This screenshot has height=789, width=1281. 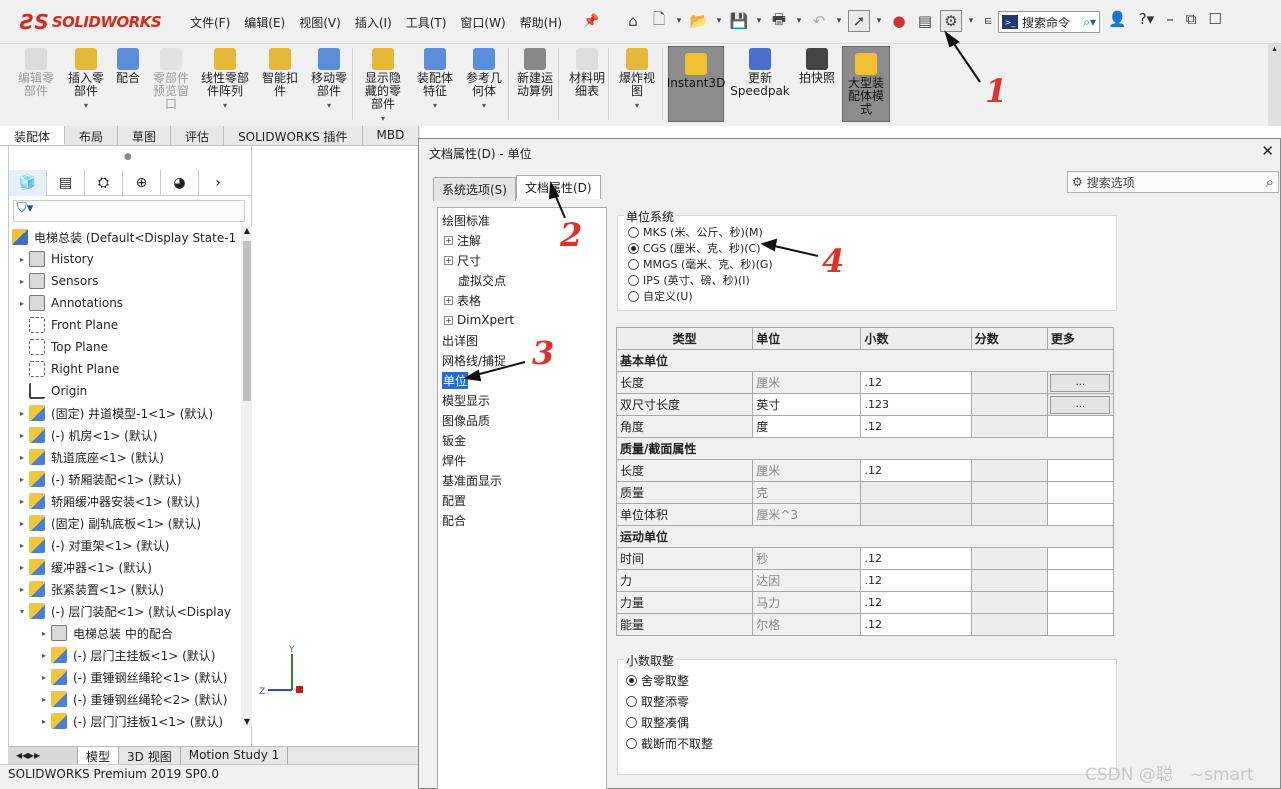 What do you see at coordinates (952, 39) in the screenshot?
I see `arrow-1-head` at bounding box center [952, 39].